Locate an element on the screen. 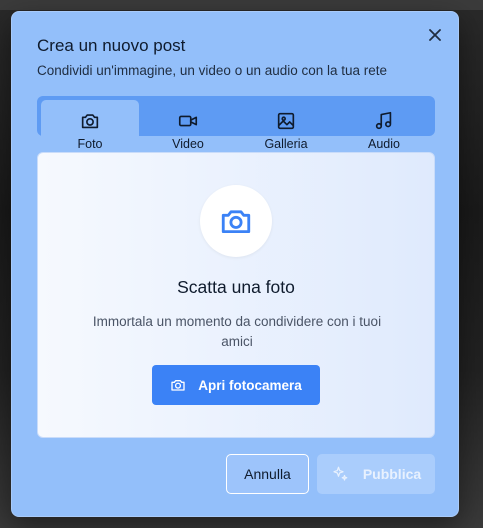 The height and width of the screenshot is (528, 483). tab-label: Galleria is located at coordinates (286, 144).